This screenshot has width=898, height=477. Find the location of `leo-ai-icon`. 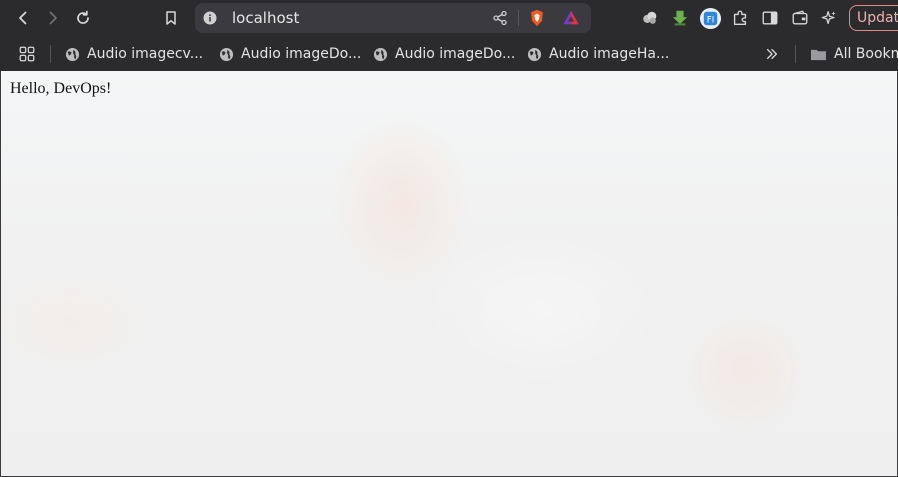

leo-ai-icon is located at coordinates (828, 18).